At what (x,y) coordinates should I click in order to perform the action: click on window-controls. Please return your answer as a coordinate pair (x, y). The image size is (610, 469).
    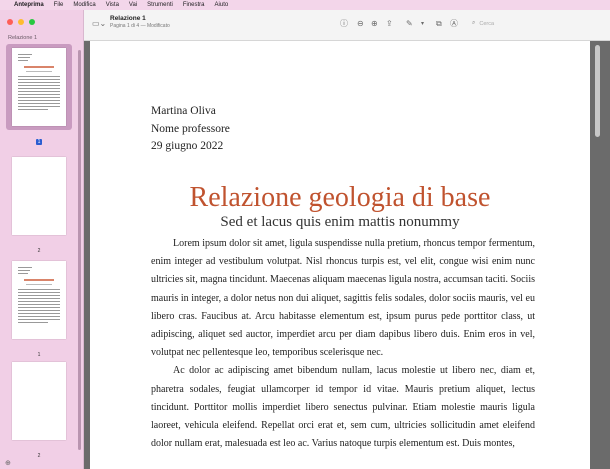
    Looking at the image, I should click on (21, 22).